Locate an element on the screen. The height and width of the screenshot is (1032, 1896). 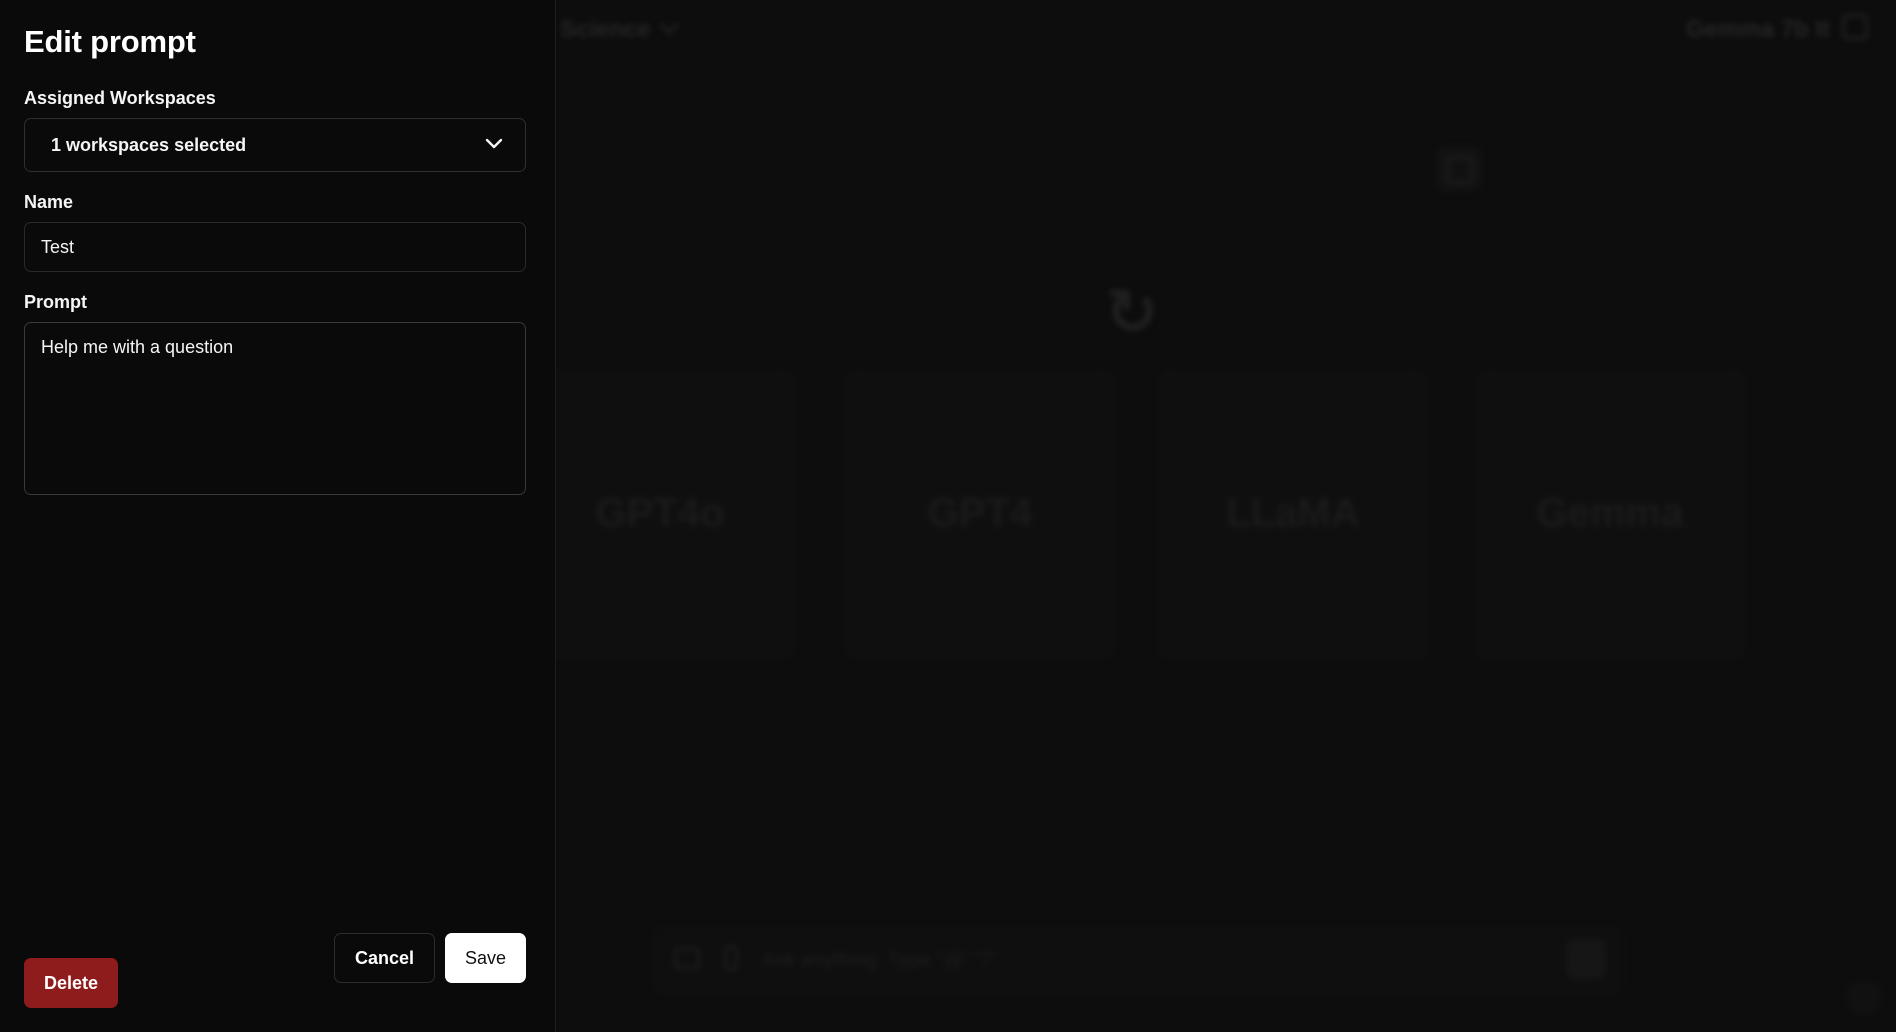
app-logo: ↻ is located at coordinates (1132, 312).